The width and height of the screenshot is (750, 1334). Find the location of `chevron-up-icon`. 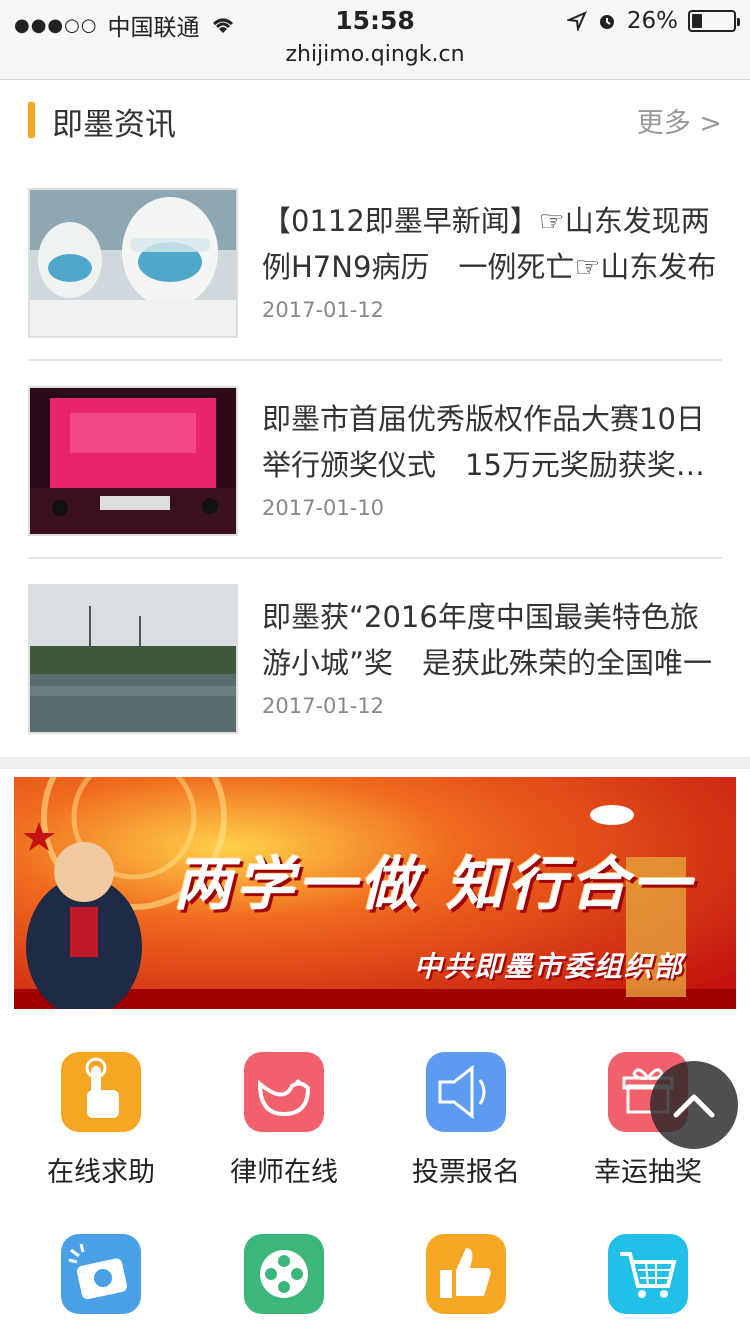

chevron-up-icon is located at coordinates (694, 1106).